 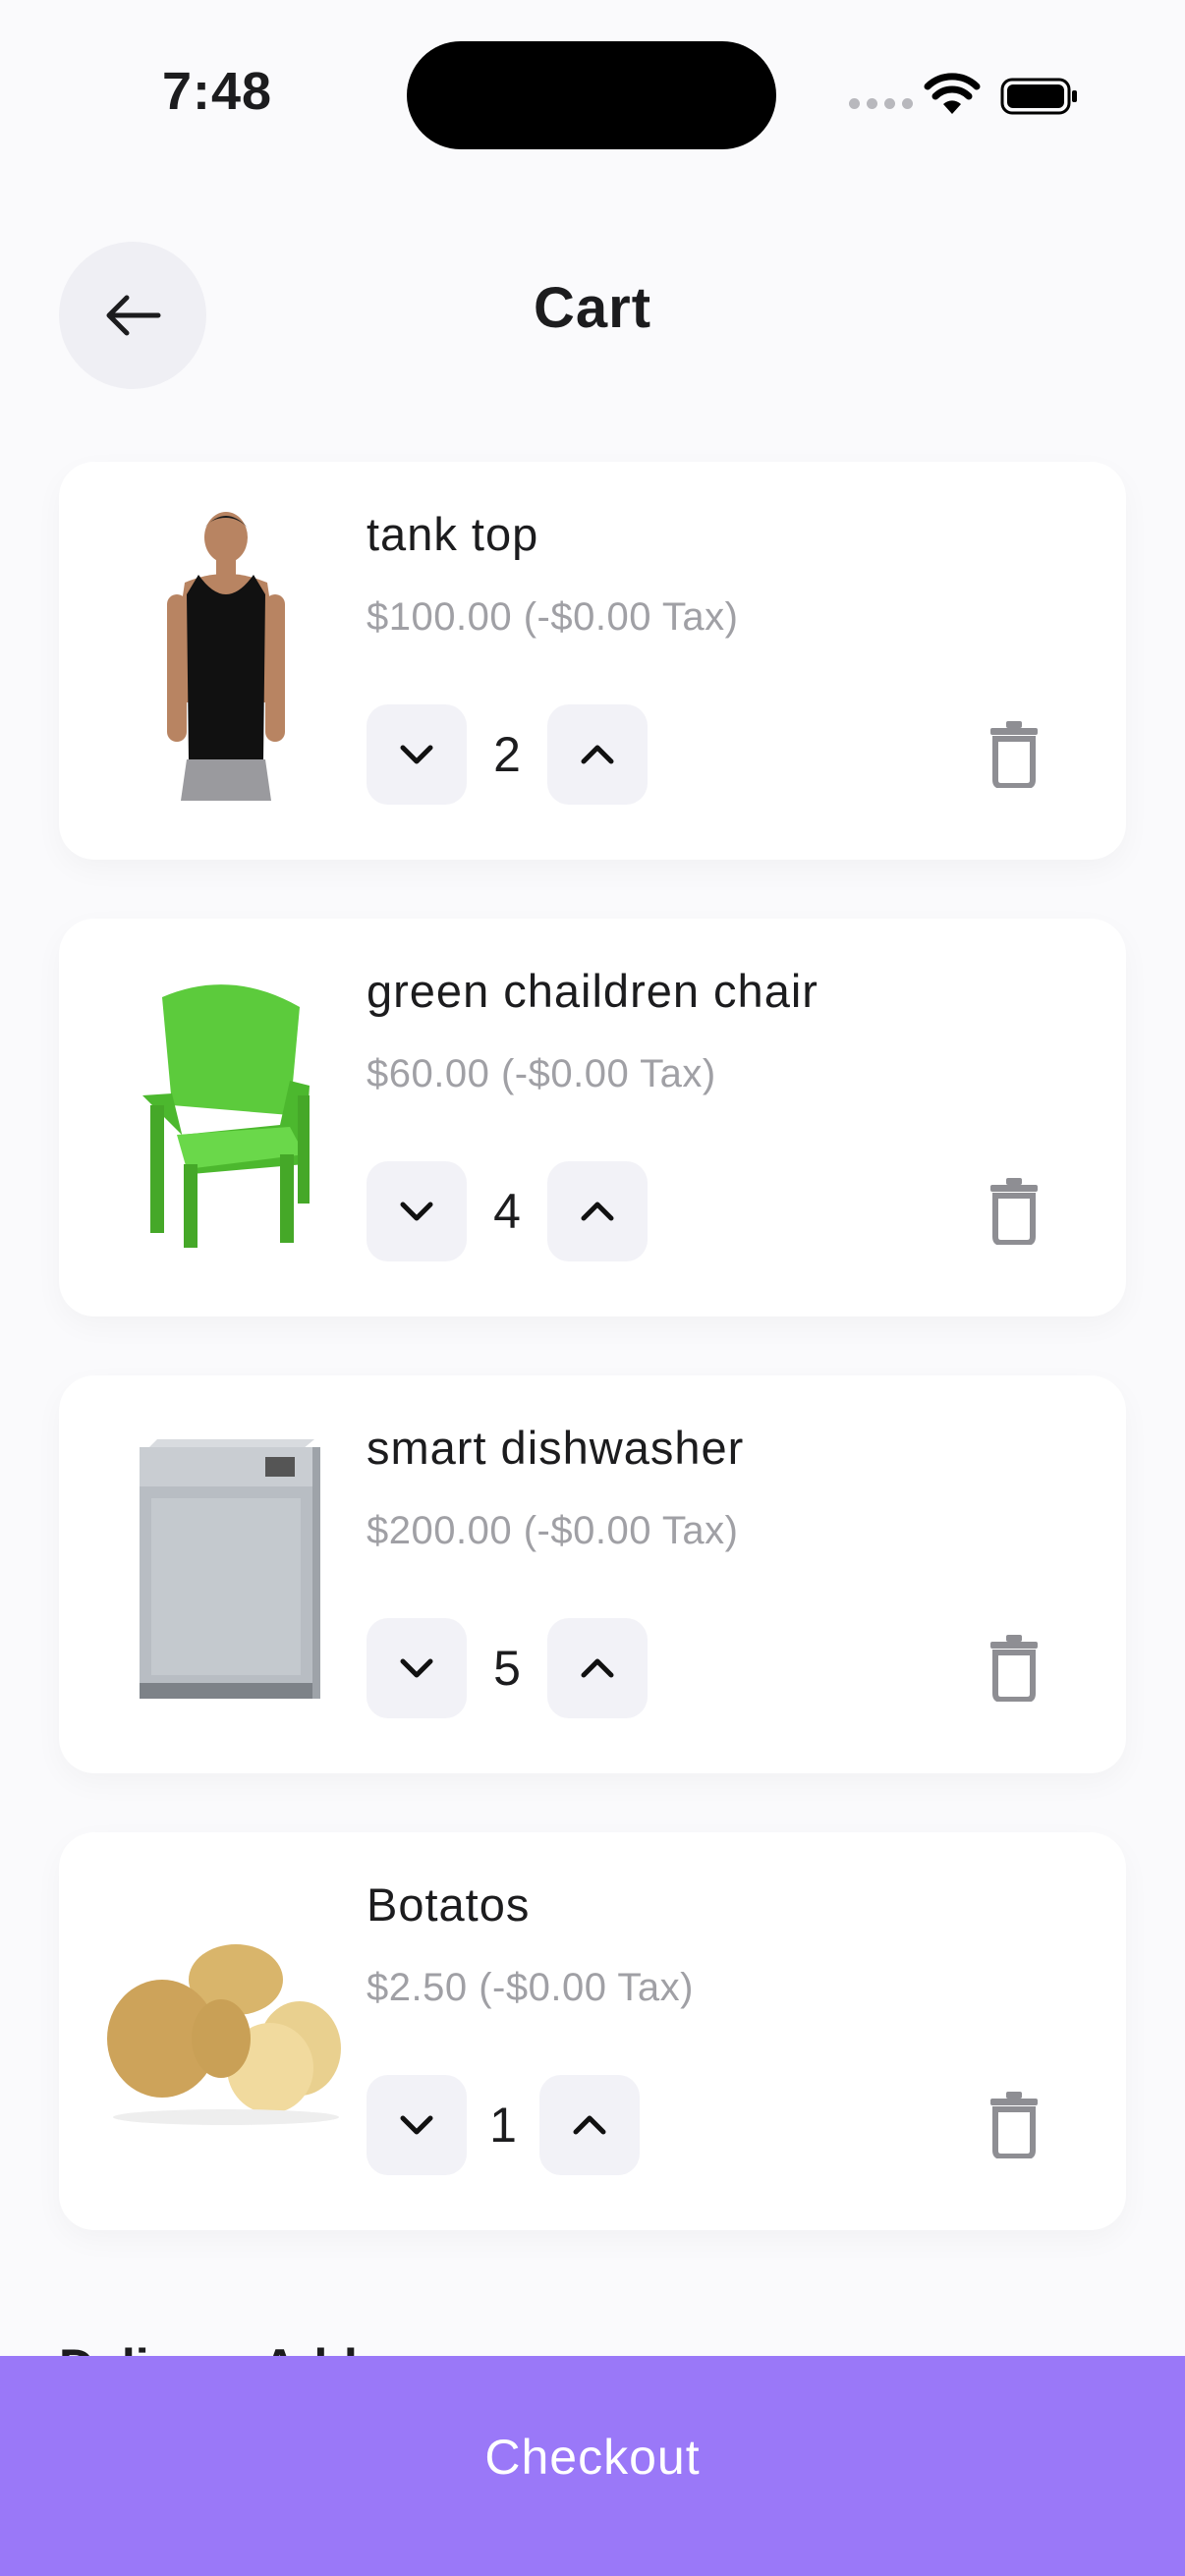 I want to click on battery-icon, so click(x=1038, y=96).